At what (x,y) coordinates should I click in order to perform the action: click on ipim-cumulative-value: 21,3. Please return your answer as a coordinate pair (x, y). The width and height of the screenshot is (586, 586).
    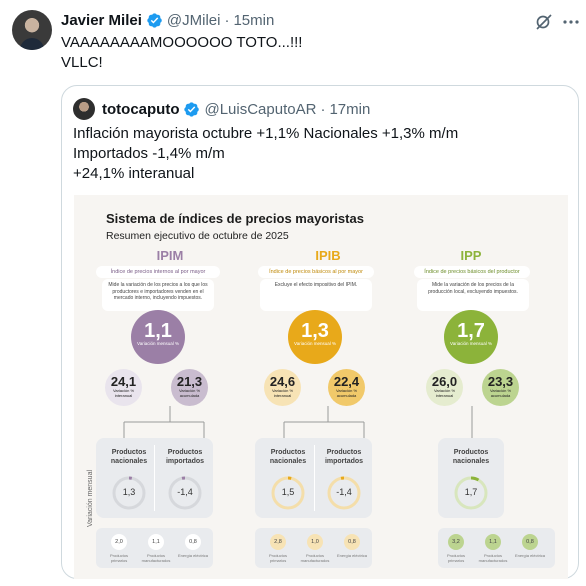
    Looking at the image, I should click on (189, 381).